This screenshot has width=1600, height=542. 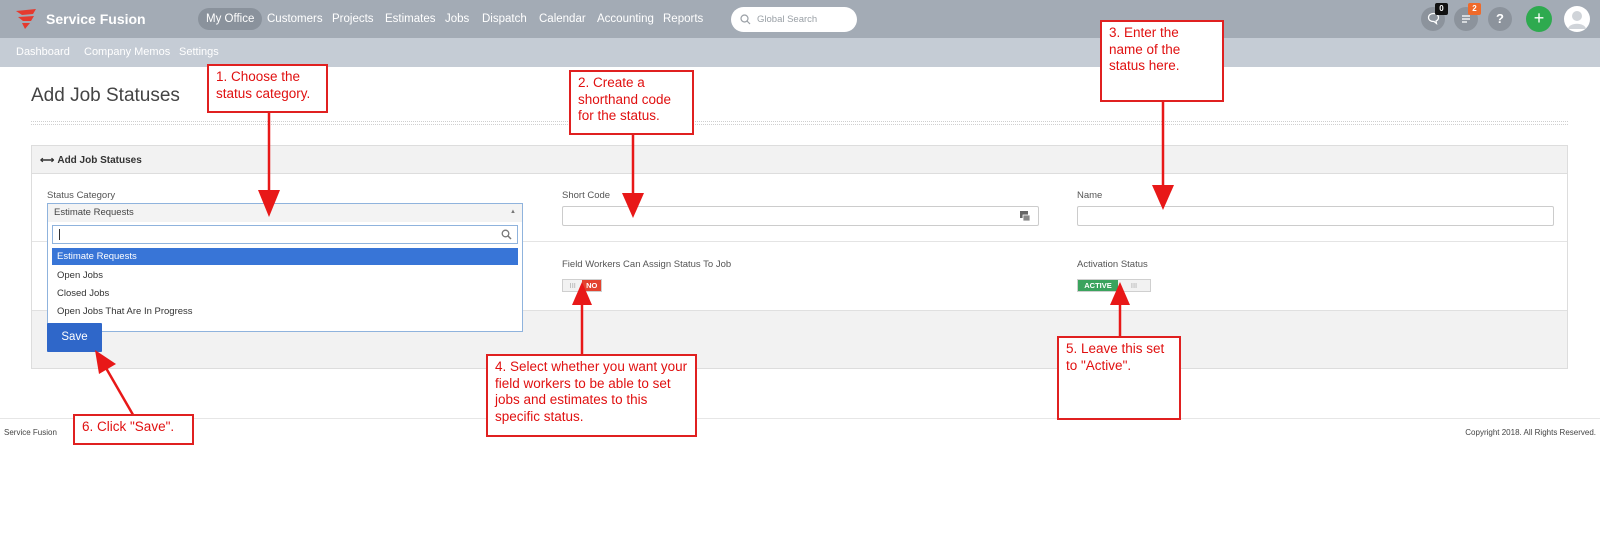 I want to click on annotation-step-6: 6. Click "Save"., so click(x=133, y=429).